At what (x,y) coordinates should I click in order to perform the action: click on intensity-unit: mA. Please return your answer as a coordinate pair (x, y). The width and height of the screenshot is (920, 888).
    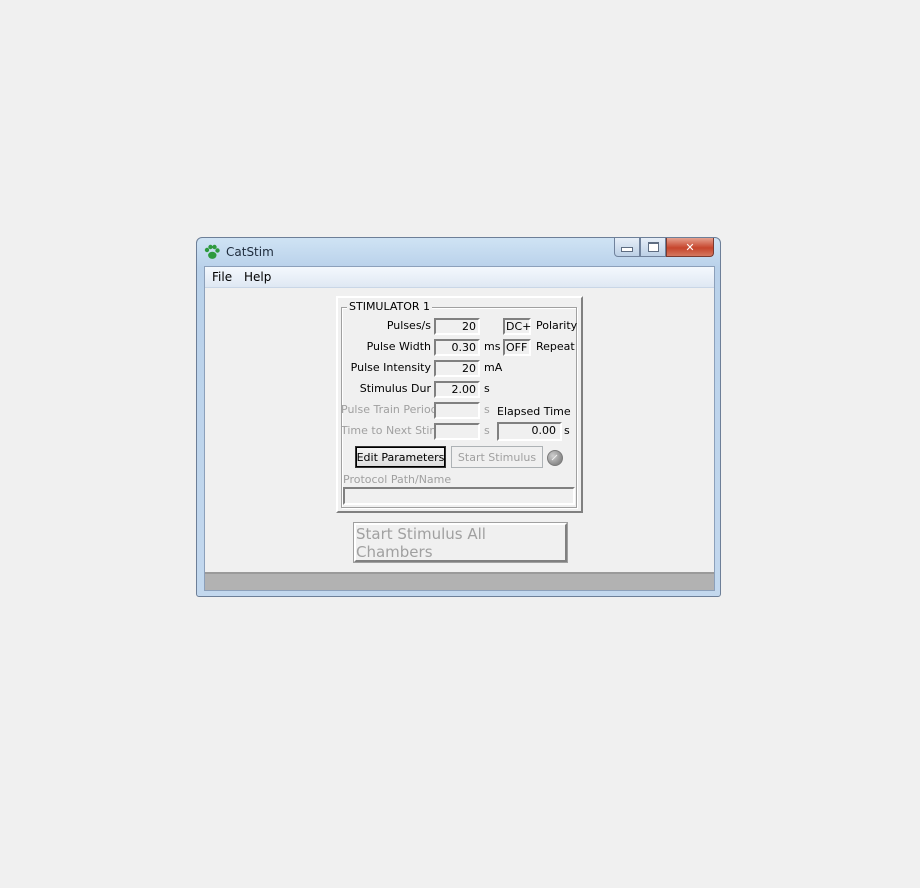
    Looking at the image, I should click on (493, 367).